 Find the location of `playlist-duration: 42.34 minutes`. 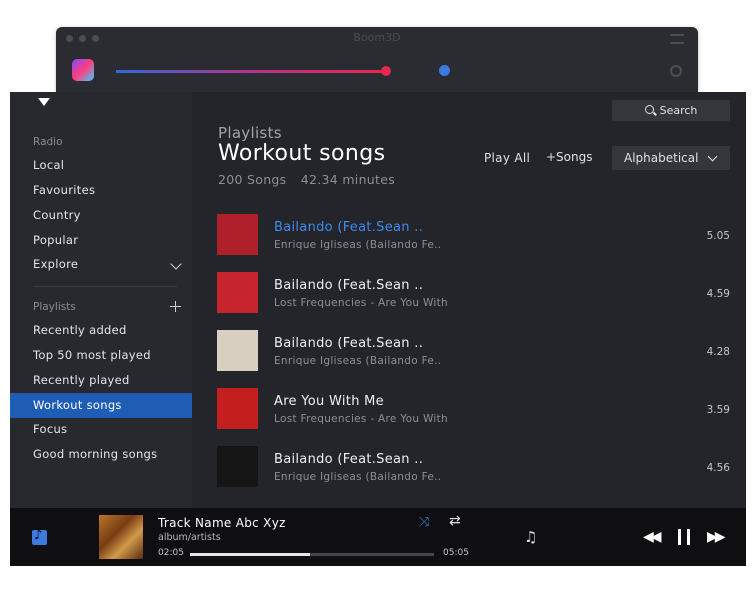

playlist-duration: 42.34 minutes is located at coordinates (348, 179).